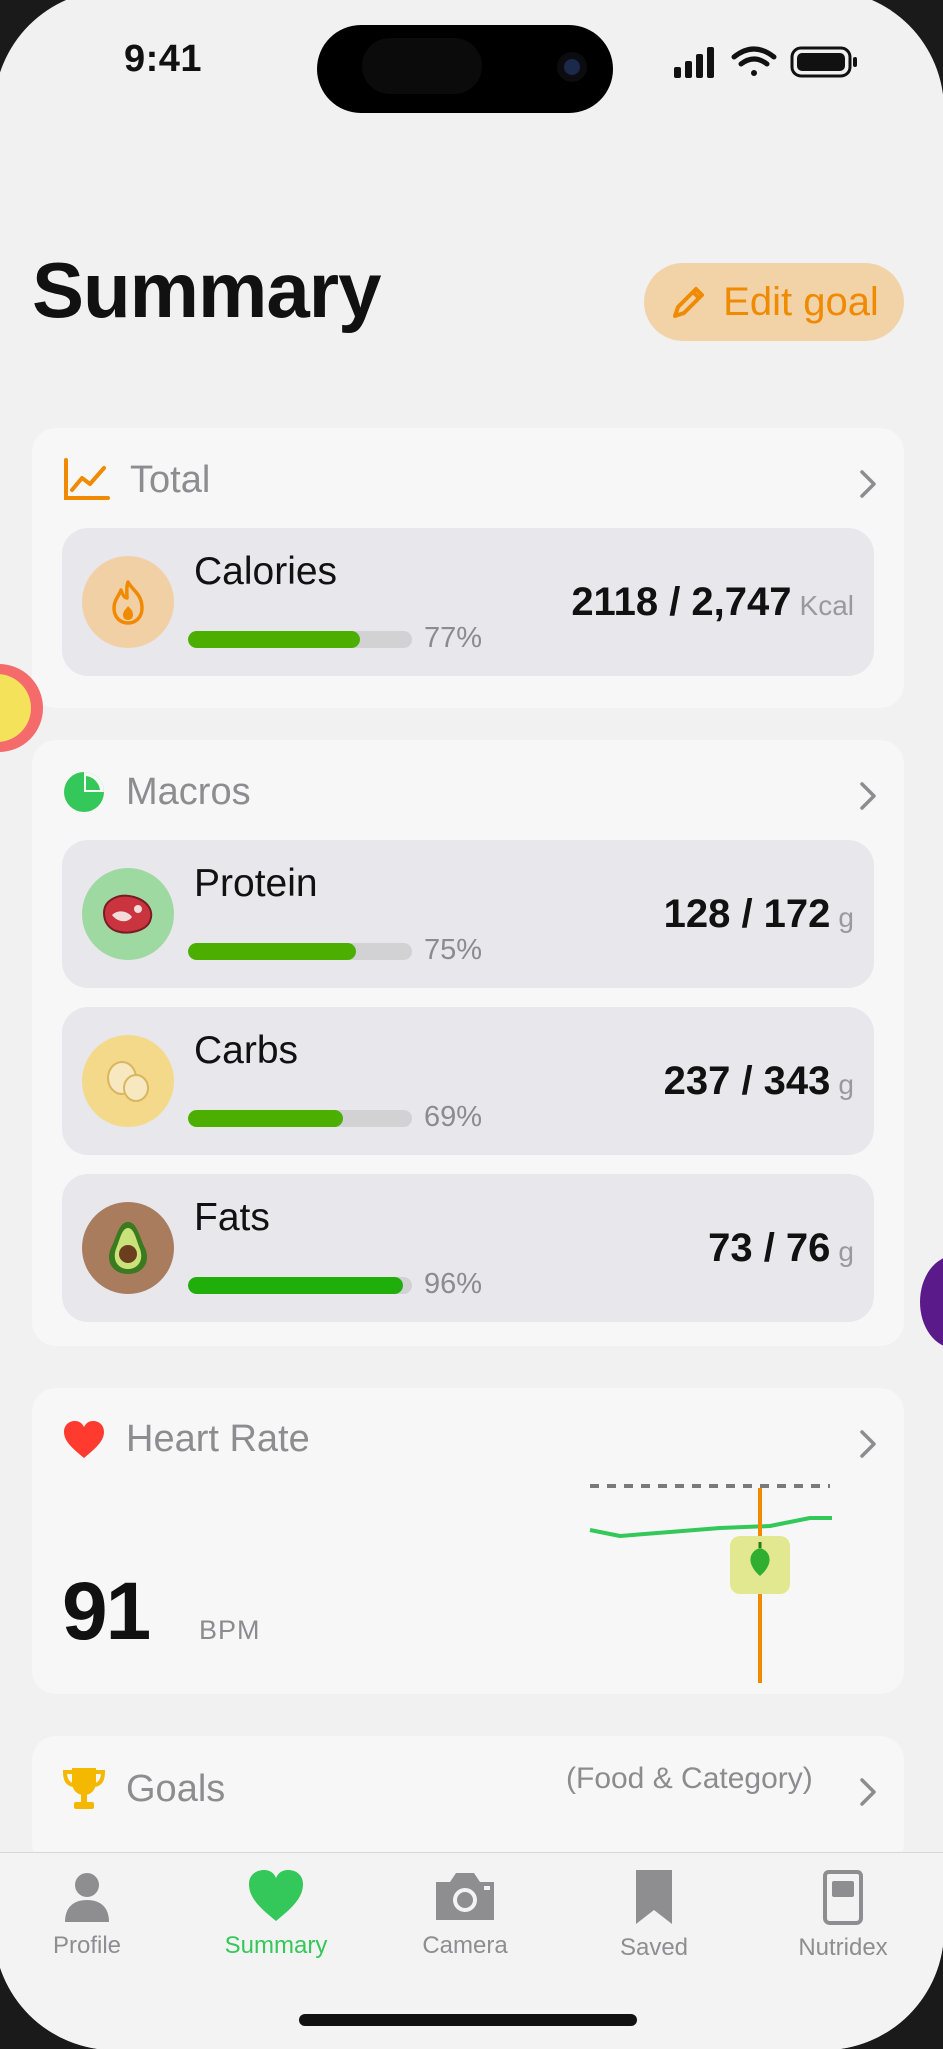 This screenshot has height=2049, width=943. What do you see at coordinates (453, 1117) in the screenshot?
I see `carbs-percent: 69%` at bounding box center [453, 1117].